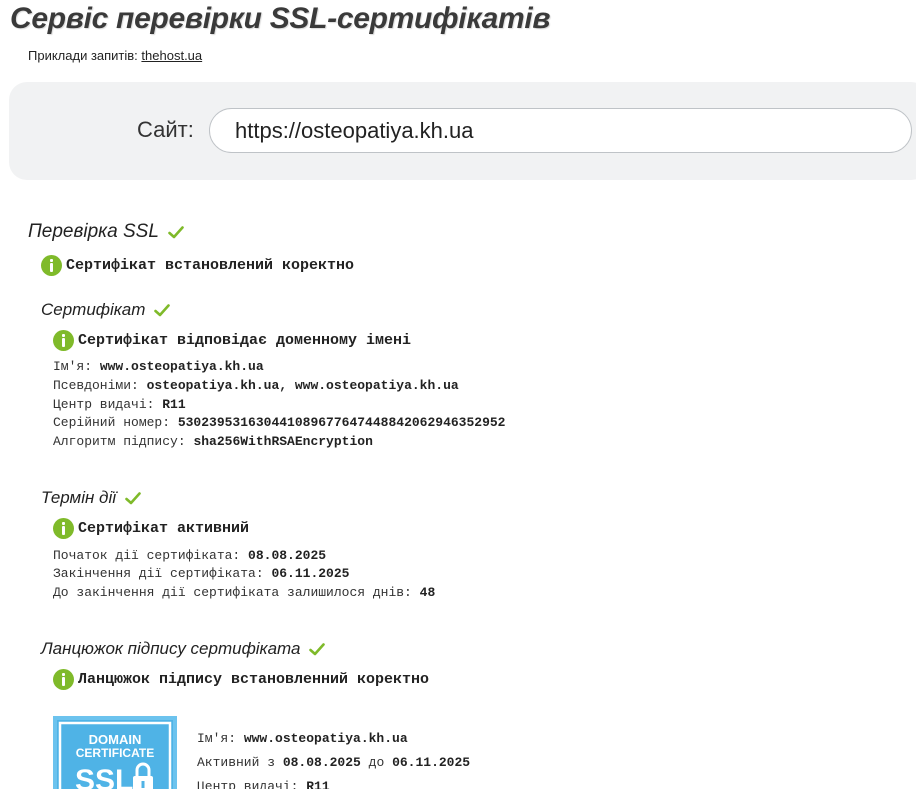 Image resolution: width=916 pixels, height=789 pixels. I want to click on row-label: Початок дії сертифіката:, so click(151, 555).